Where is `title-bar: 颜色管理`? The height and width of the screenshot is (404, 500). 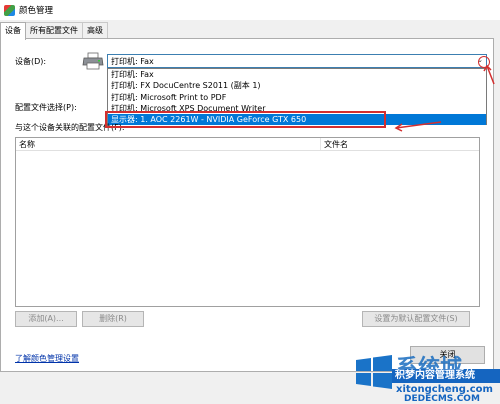 title-bar: 颜色管理 is located at coordinates (250, 10).